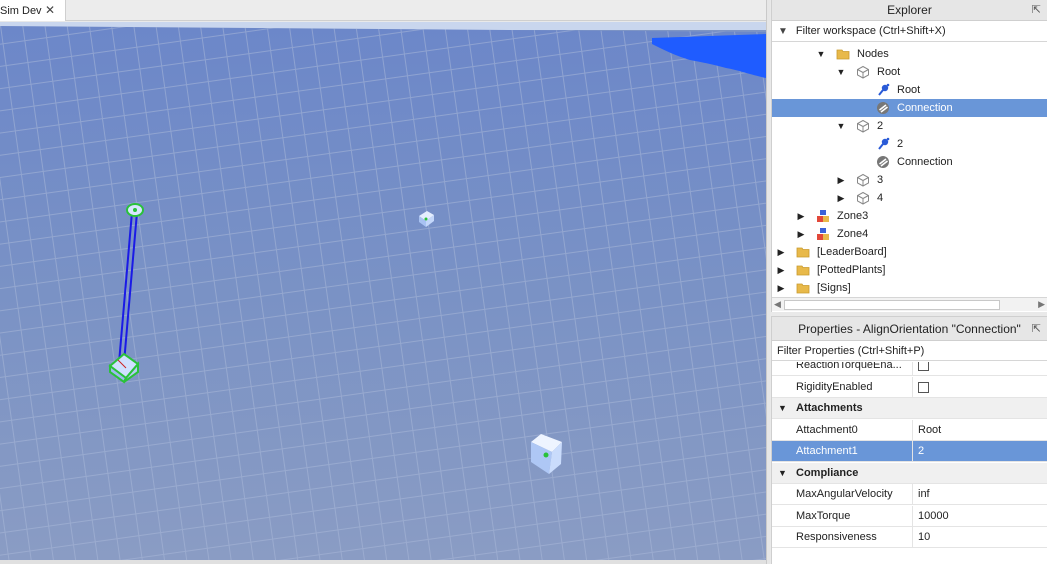 The width and height of the screenshot is (1047, 564). Describe the element at coordinates (777, 304) in the screenshot. I see `scroll-left-icon: ◀` at that location.